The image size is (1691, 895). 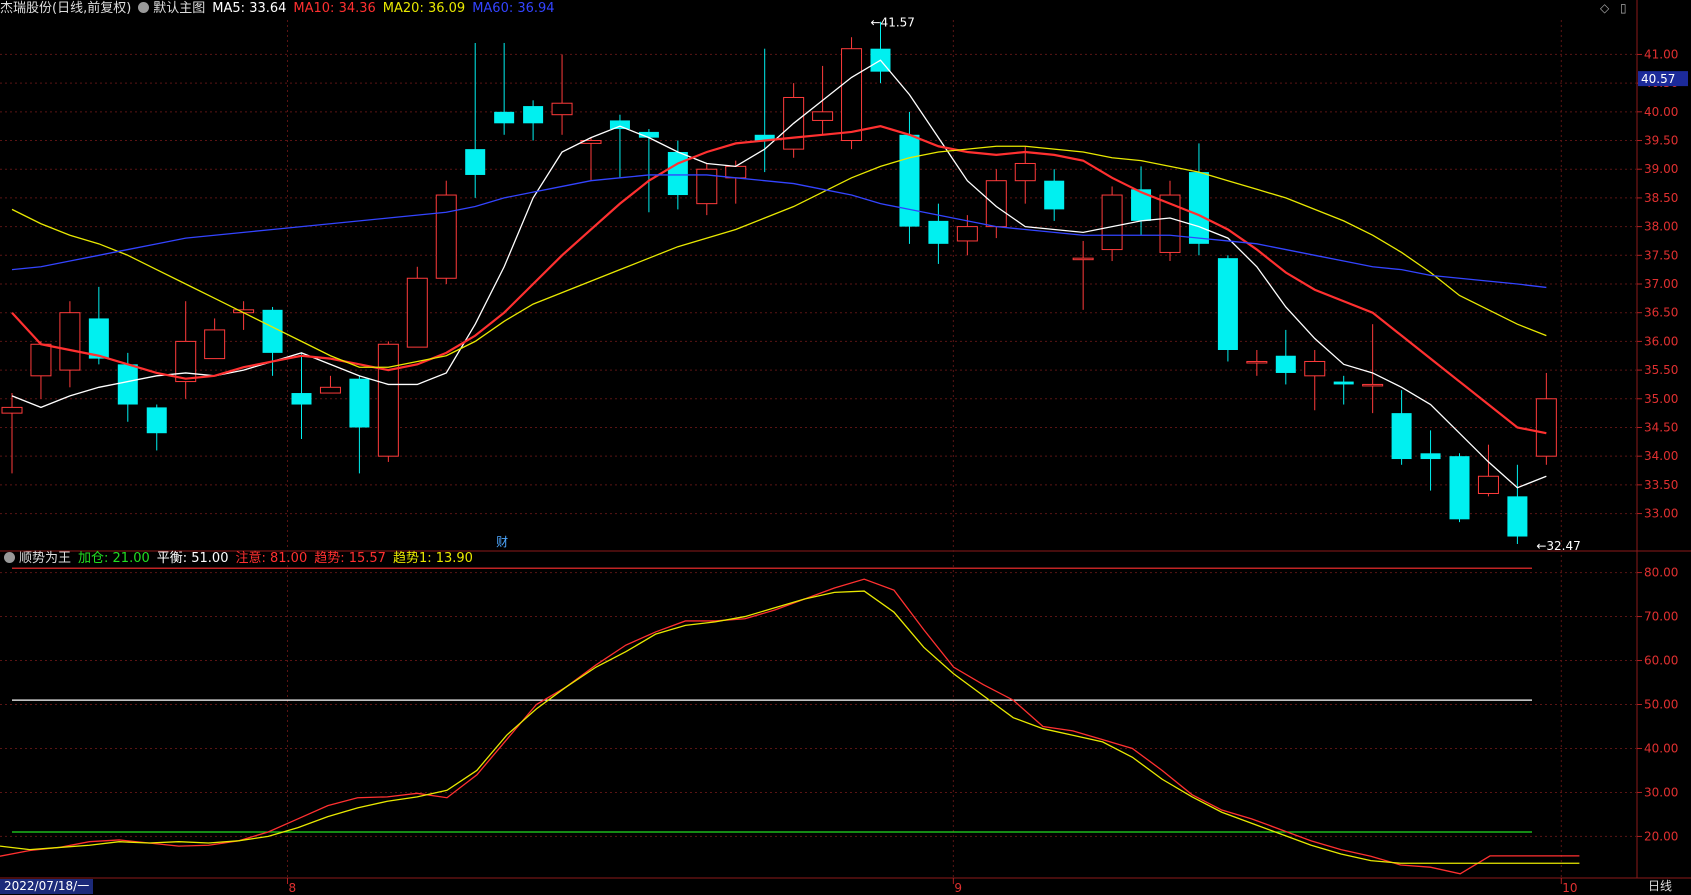 I want to click on price-tick-label: 38.00, so click(x=1661, y=227).